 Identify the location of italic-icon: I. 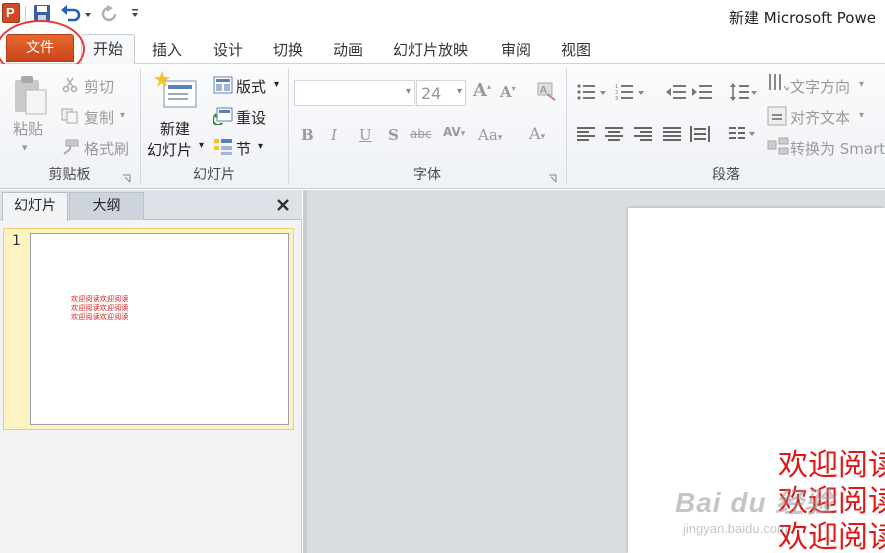
(334, 135).